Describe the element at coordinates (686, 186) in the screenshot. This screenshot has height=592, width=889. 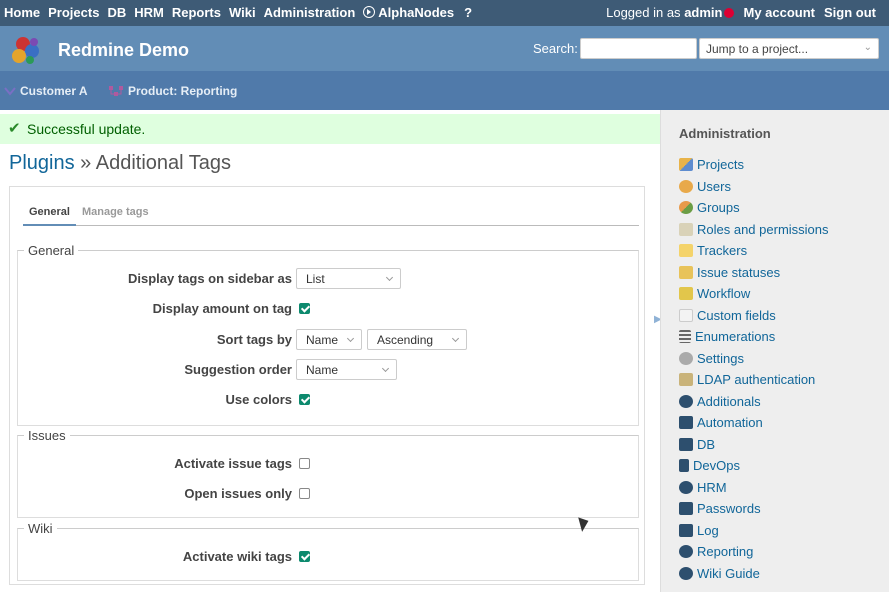
I see `users-icon` at that location.